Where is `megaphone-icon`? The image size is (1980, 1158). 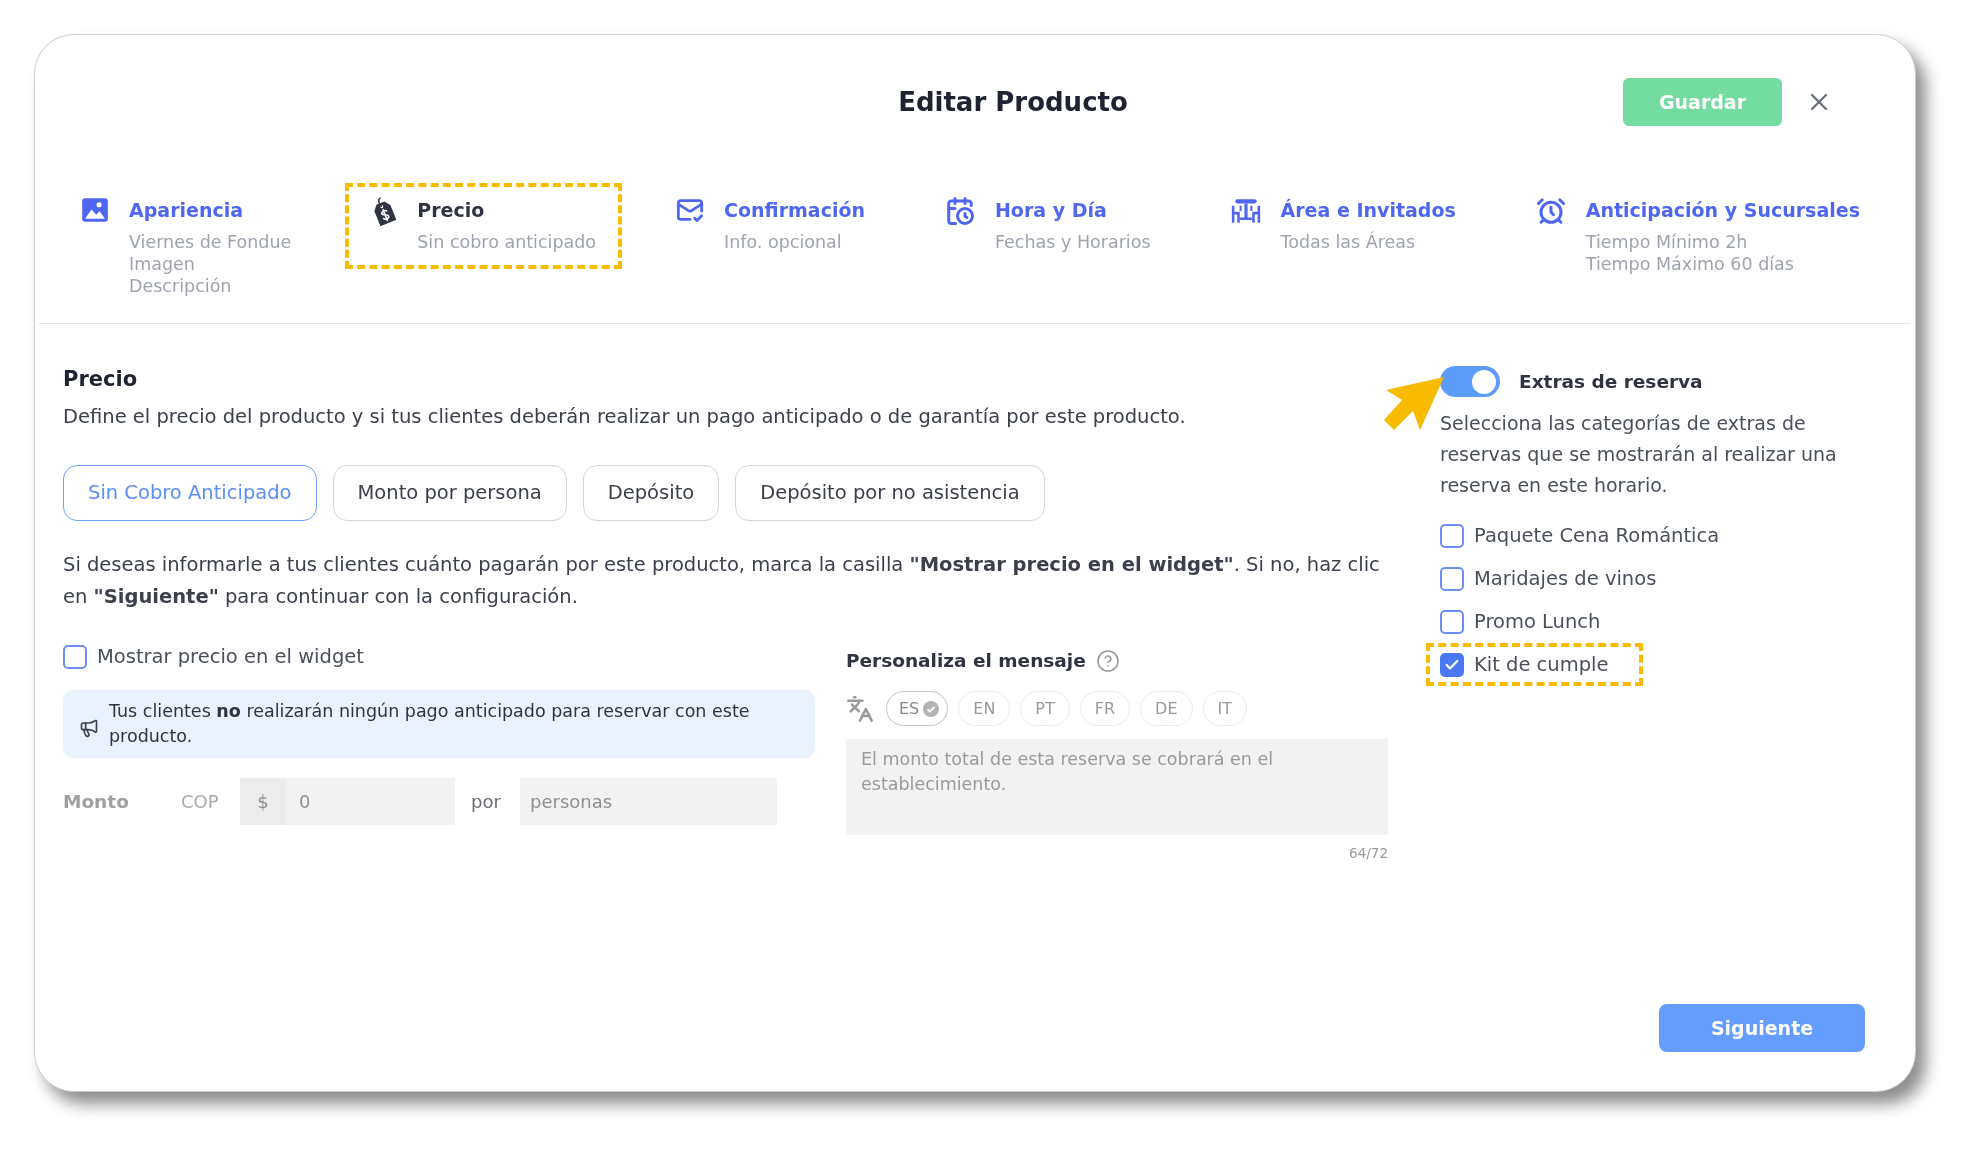
megaphone-icon is located at coordinates (89, 728).